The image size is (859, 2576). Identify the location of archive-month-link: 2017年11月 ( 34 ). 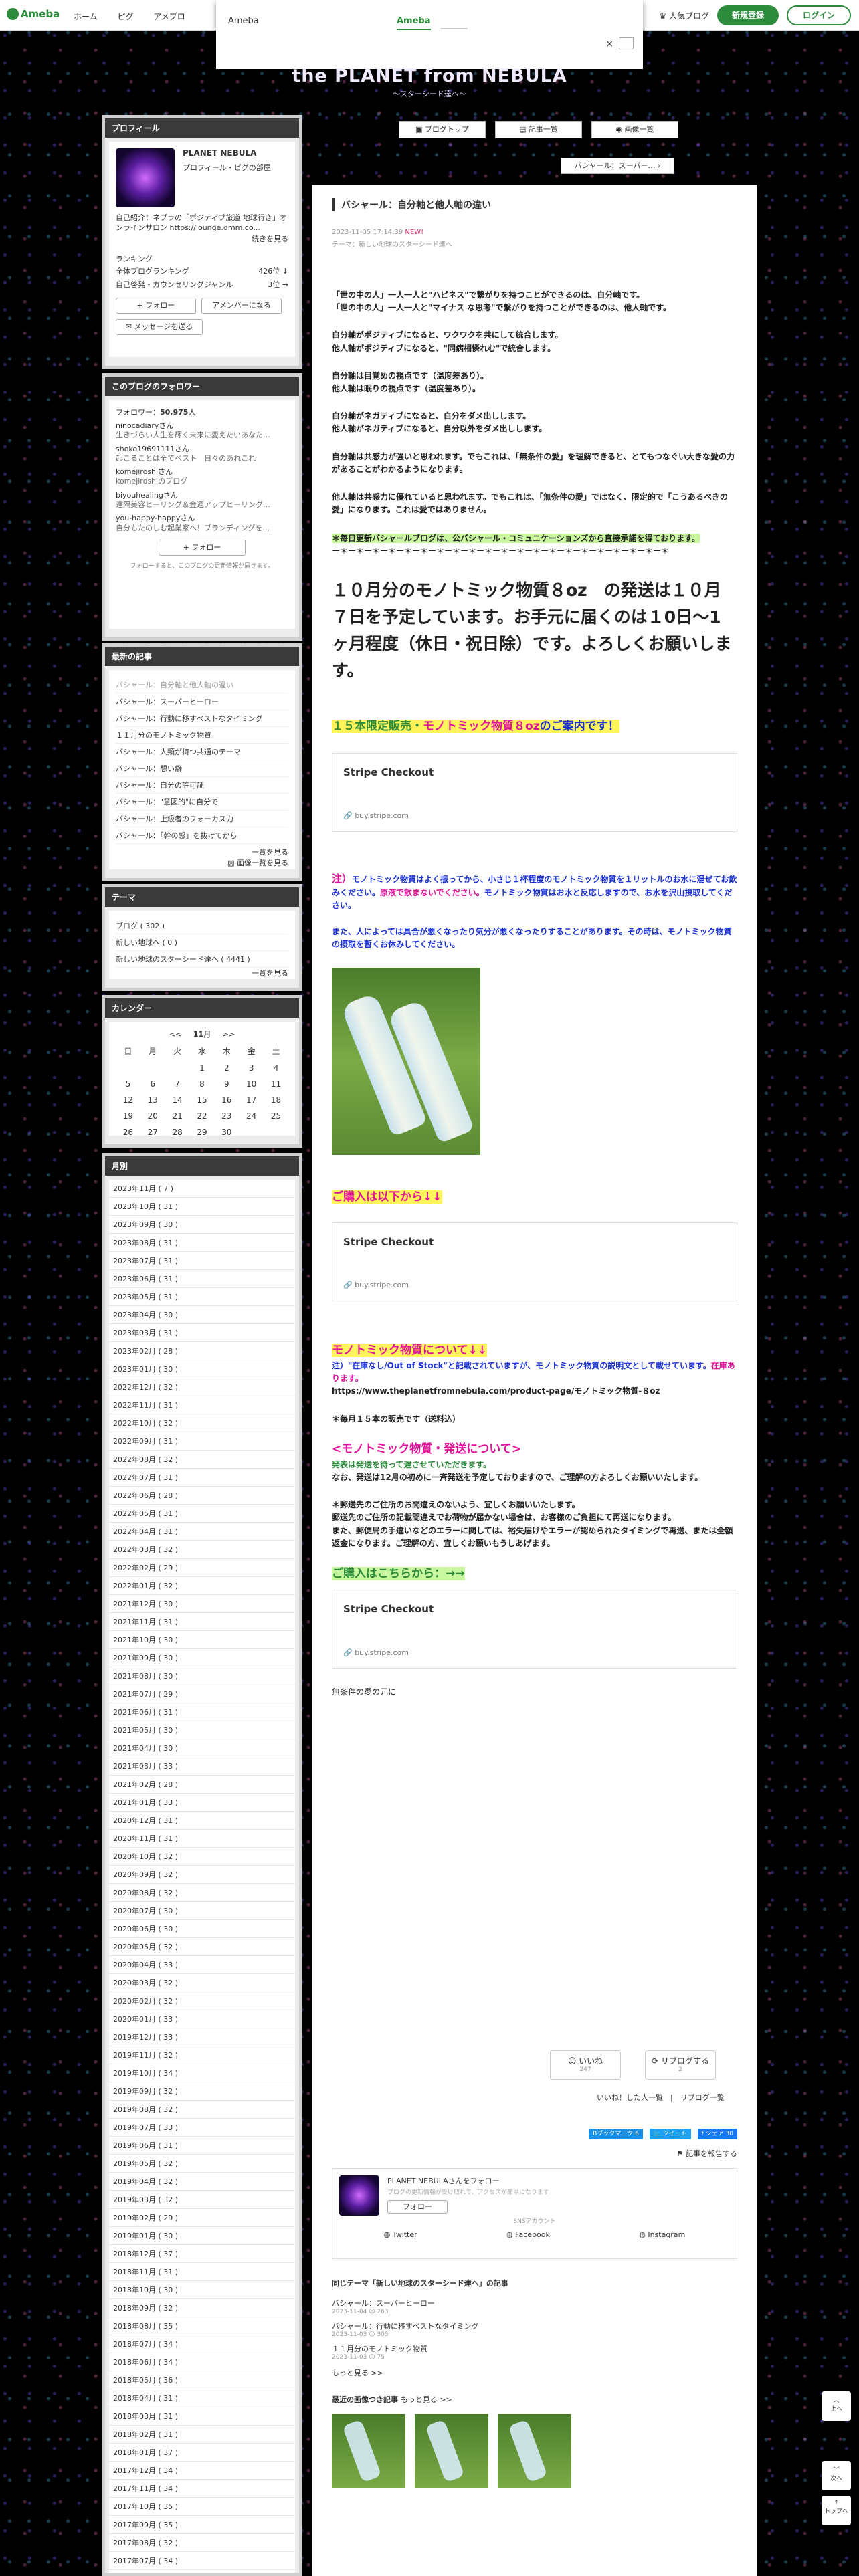
(202, 2489).